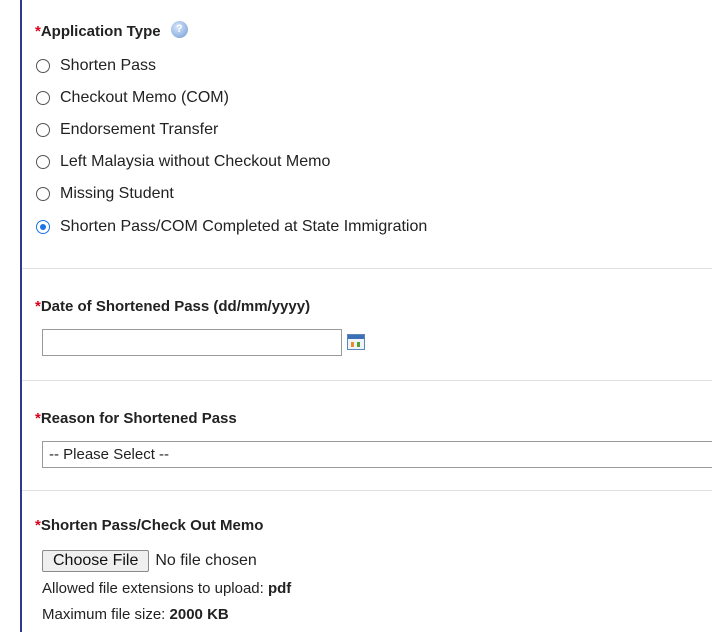 This screenshot has height=632, width=712. Describe the element at coordinates (377, 454) in the screenshot. I see `reason-select: -- Please Select --` at that location.